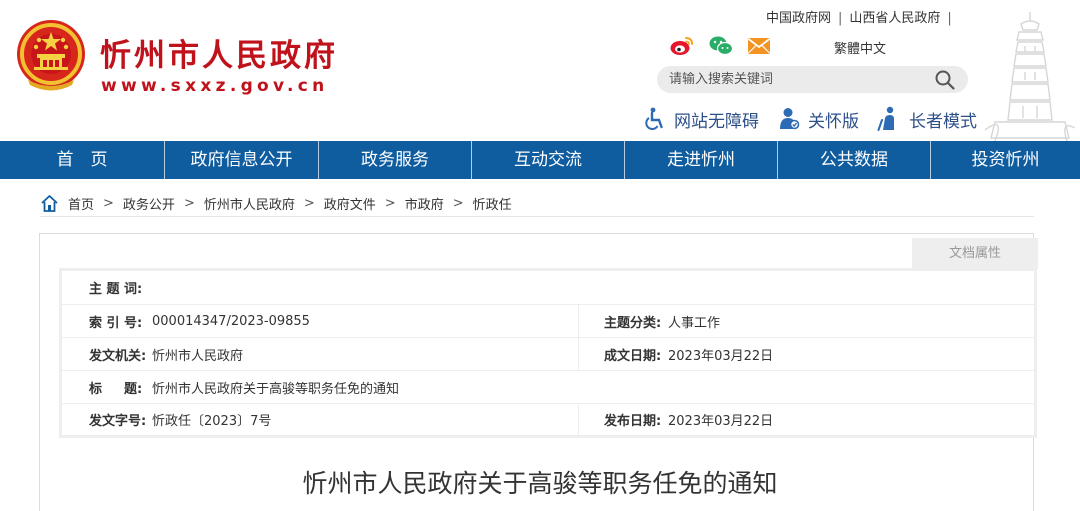  What do you see at coordinates (116, 289) in the screenshot?
I see `subject-words-label: 主 题 词:` at bounding box center [116, 289].